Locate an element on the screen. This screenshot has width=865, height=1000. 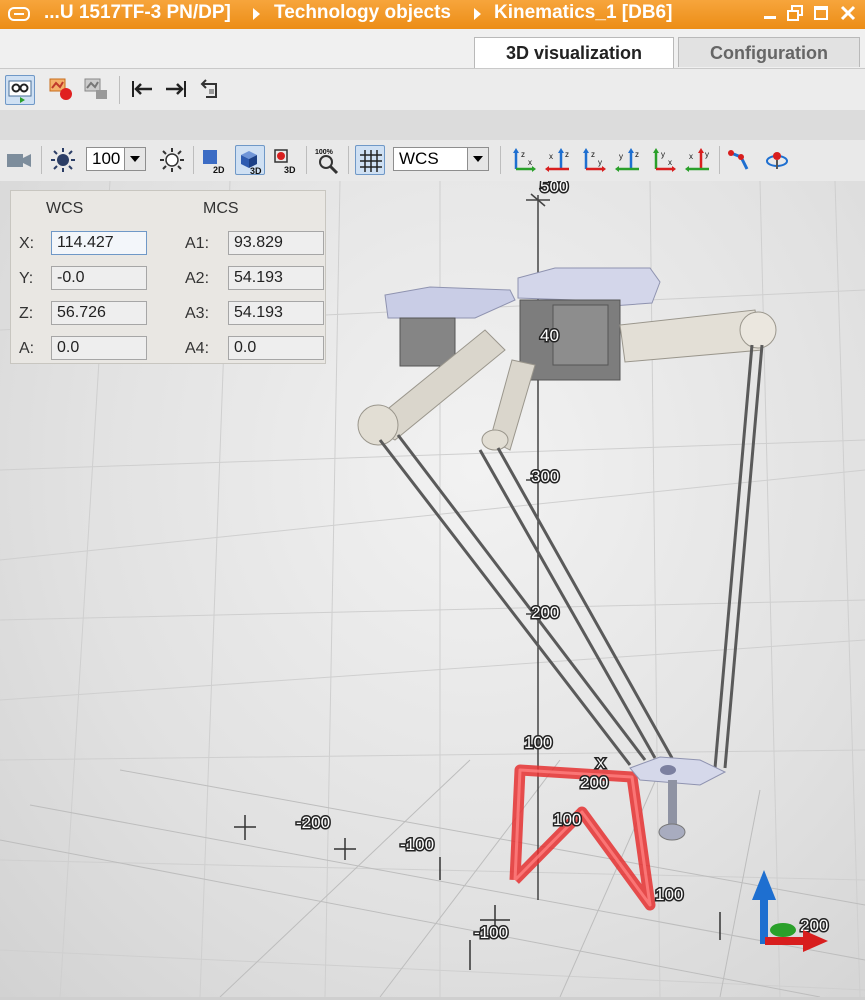
import-button is located at coordinates (143, 90).